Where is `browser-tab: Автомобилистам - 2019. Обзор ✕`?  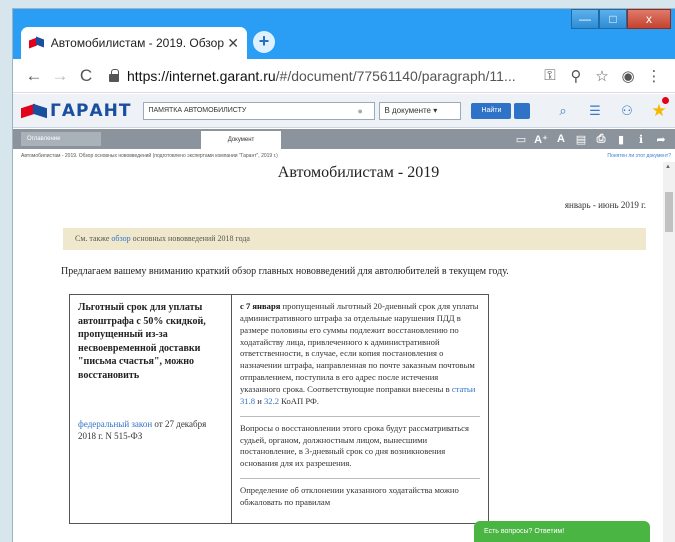
browser-tab: Автомобилистам - 2019. Обзор ✕ is located at coordinates (134, 43).